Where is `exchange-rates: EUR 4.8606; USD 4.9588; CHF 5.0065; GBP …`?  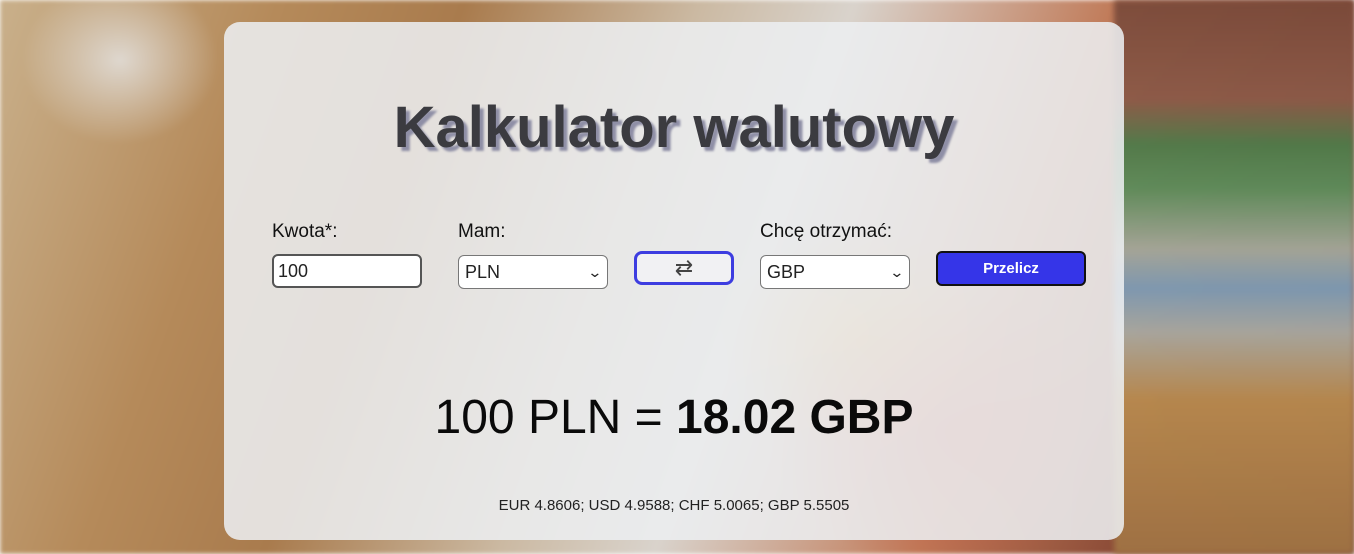 exchange-rates: EUR 4.8606; USD 4.9588; CHF 5.0065; GBP … is located at coordinates (674, 505).